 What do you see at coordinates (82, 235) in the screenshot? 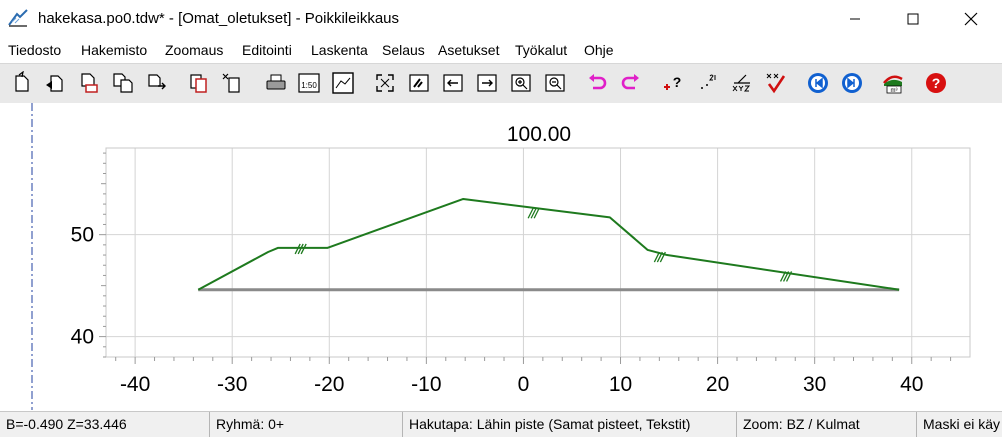
I see `y-tick-label: 50` at bounding box center [82, 235].